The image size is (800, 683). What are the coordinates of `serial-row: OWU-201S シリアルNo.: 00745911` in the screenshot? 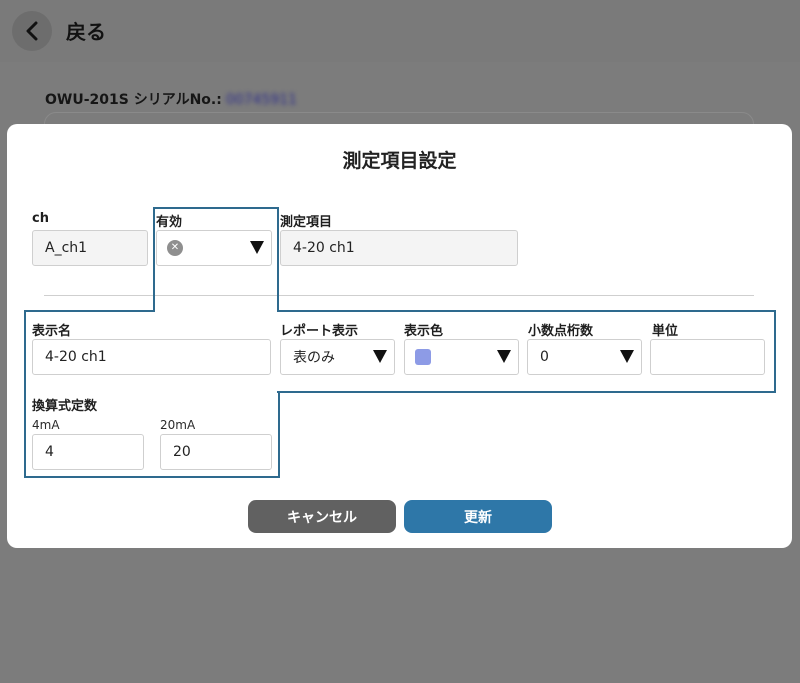 It's located at (171, 99).